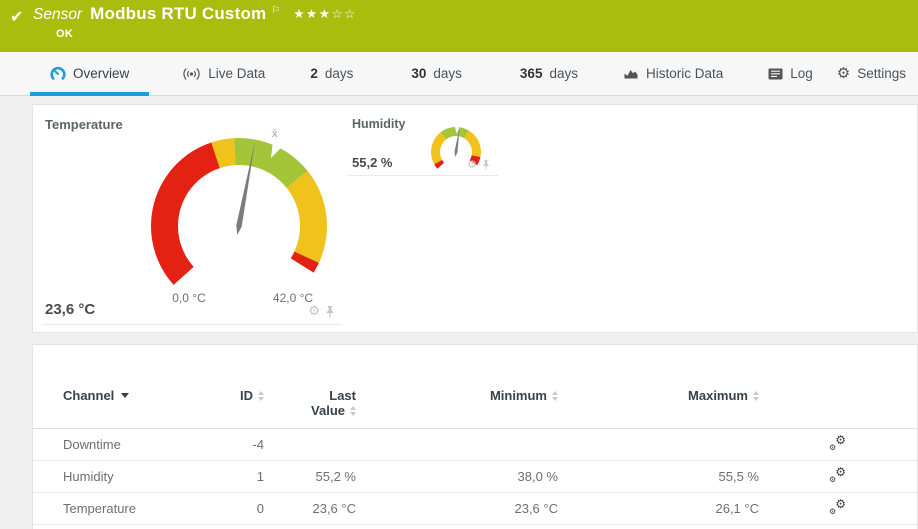 This screenshot has width=918, height=529. Describe the element at coordinates (475, 477) in the screenshot. I see `table-row-humidity: Humidity 1 55,2 % 38,0 % 55,5 % ⚙ ⚙` at that location.